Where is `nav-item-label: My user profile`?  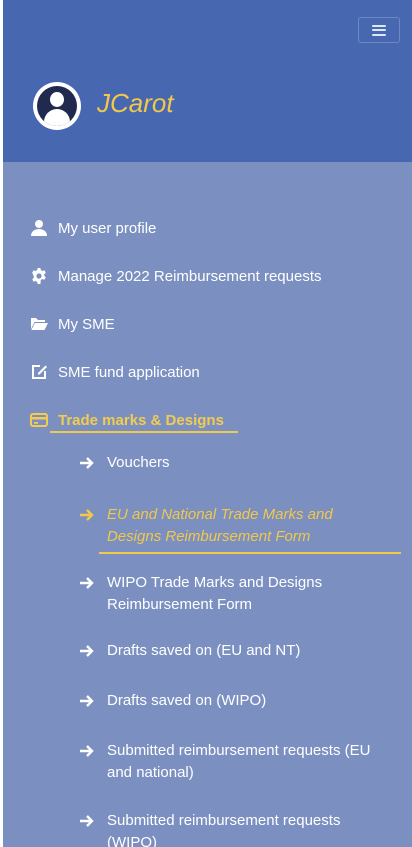 nav-item-label: My user profile is located at coordinates (107, 228).